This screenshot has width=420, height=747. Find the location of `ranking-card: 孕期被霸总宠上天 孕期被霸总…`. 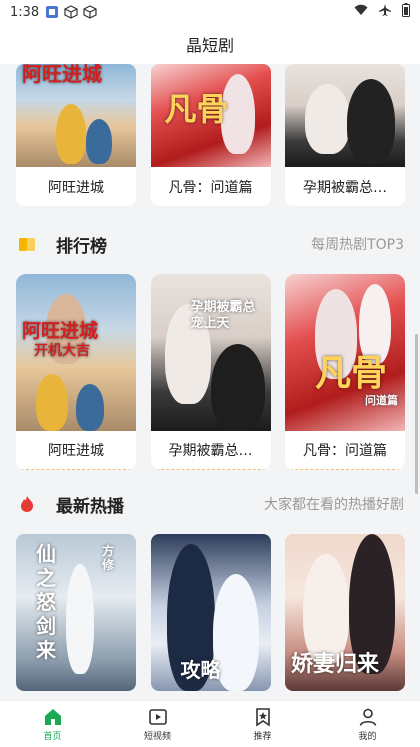

ranking-card: 孕期被霸总宠上天 孕期被霸总… is located at coordinates (210, 372).